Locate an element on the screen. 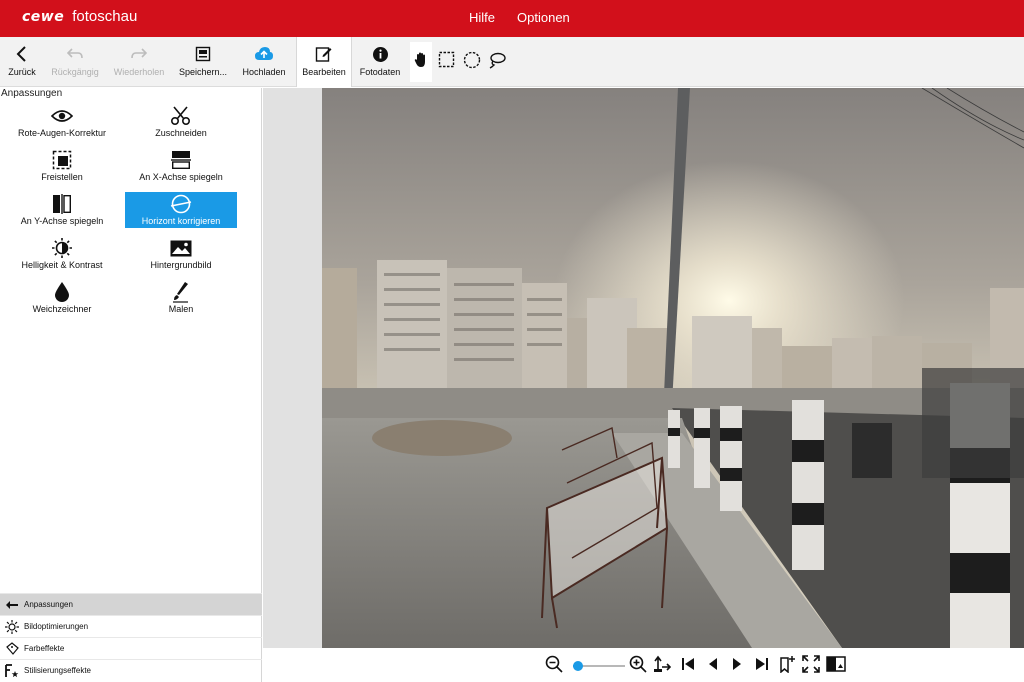  section-adjustments: Anpassungen is located at coordinates (131, 604).